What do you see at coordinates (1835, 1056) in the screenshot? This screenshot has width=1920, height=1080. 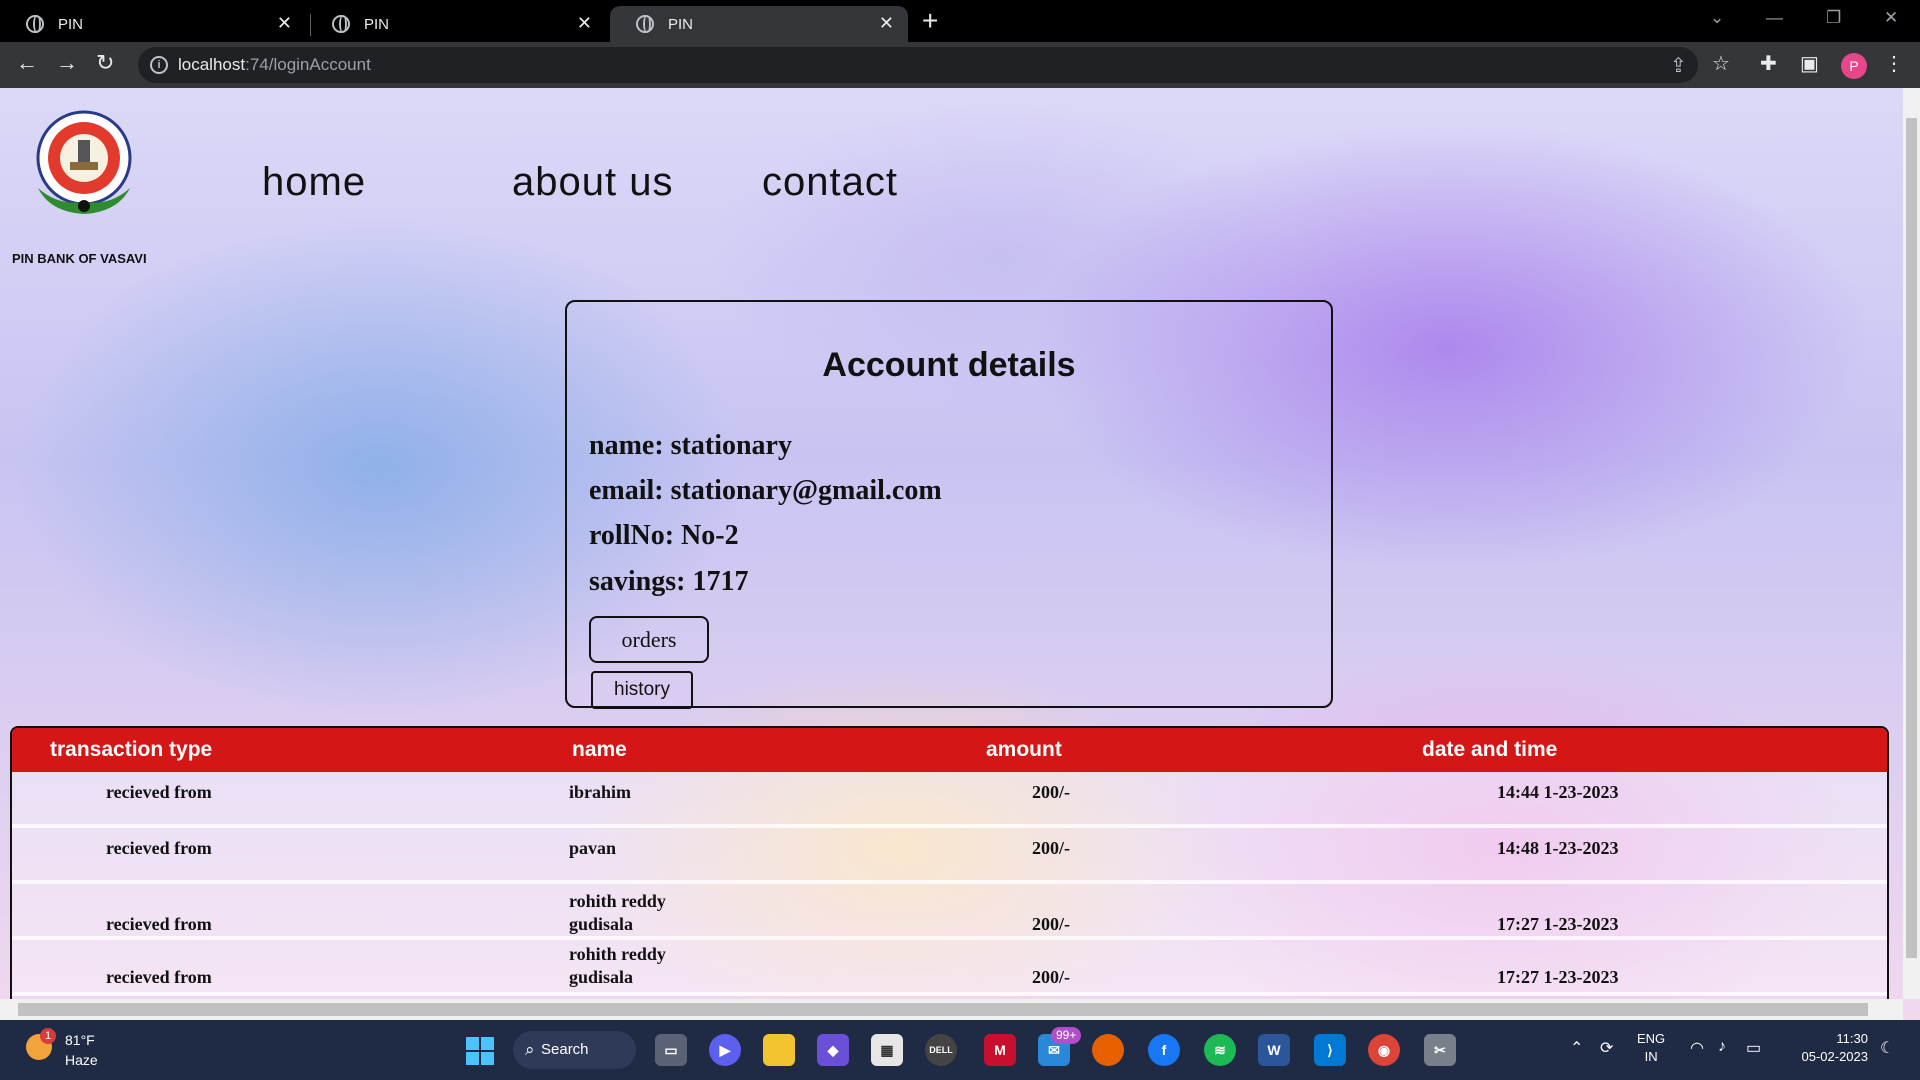 I see `clock-date: 05-02-2023` at bounding box center [1835, 1056].